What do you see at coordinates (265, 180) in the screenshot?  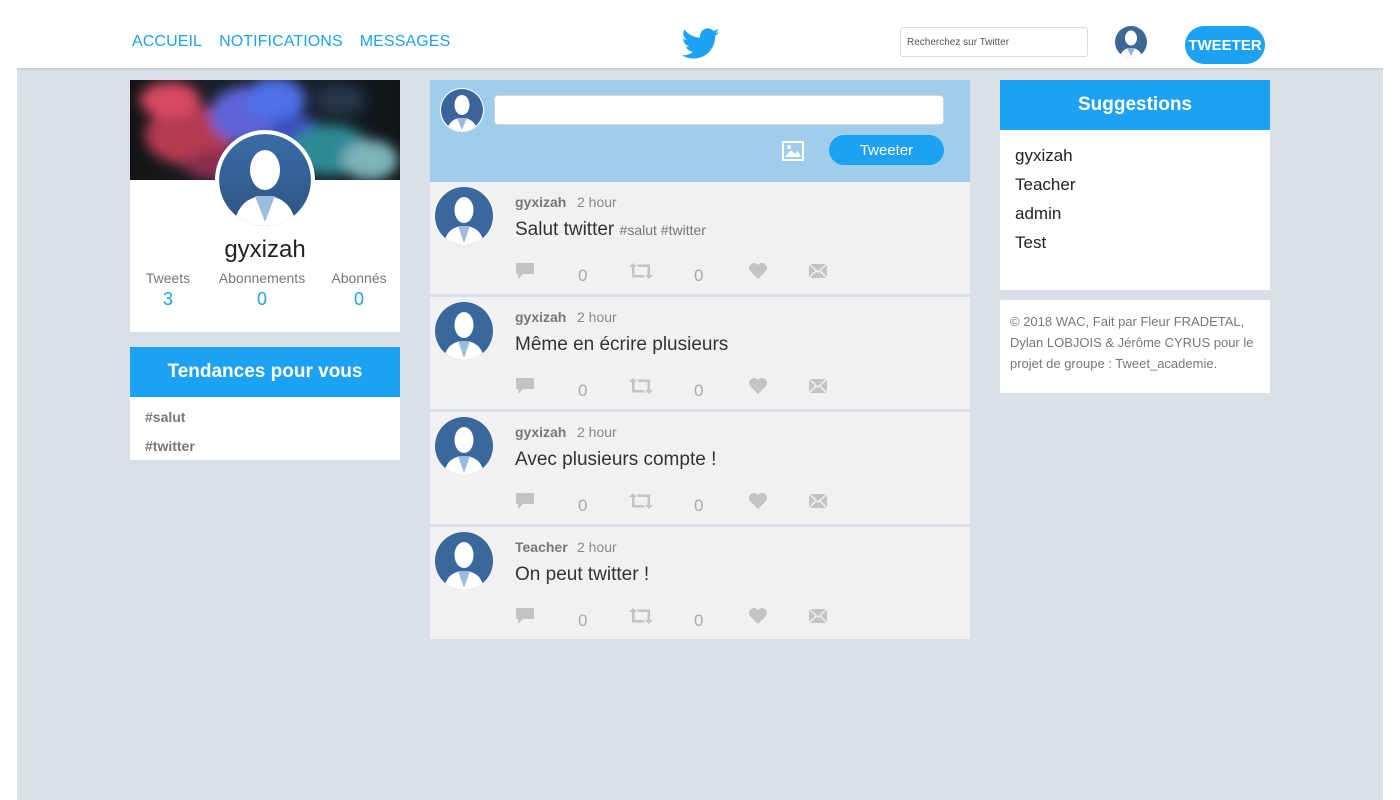 I see `profile-avatar-icon` at bounding box center [265, 180].